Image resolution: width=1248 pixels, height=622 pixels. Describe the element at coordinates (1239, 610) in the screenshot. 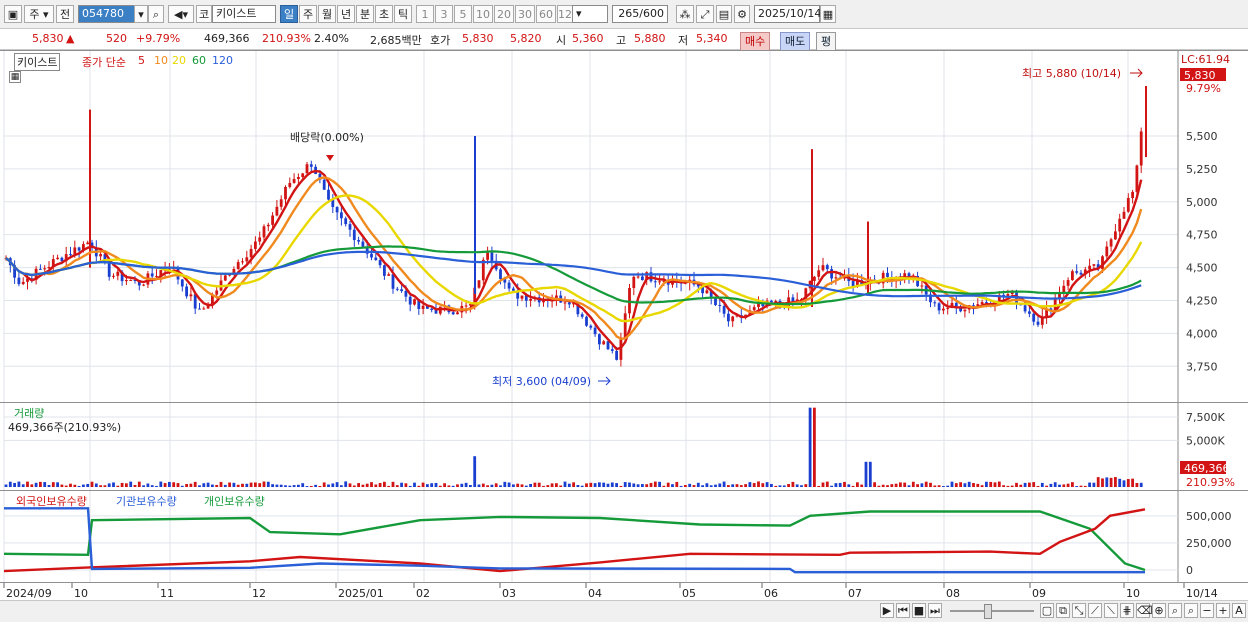

I see `font-size-icon: A` at that location.